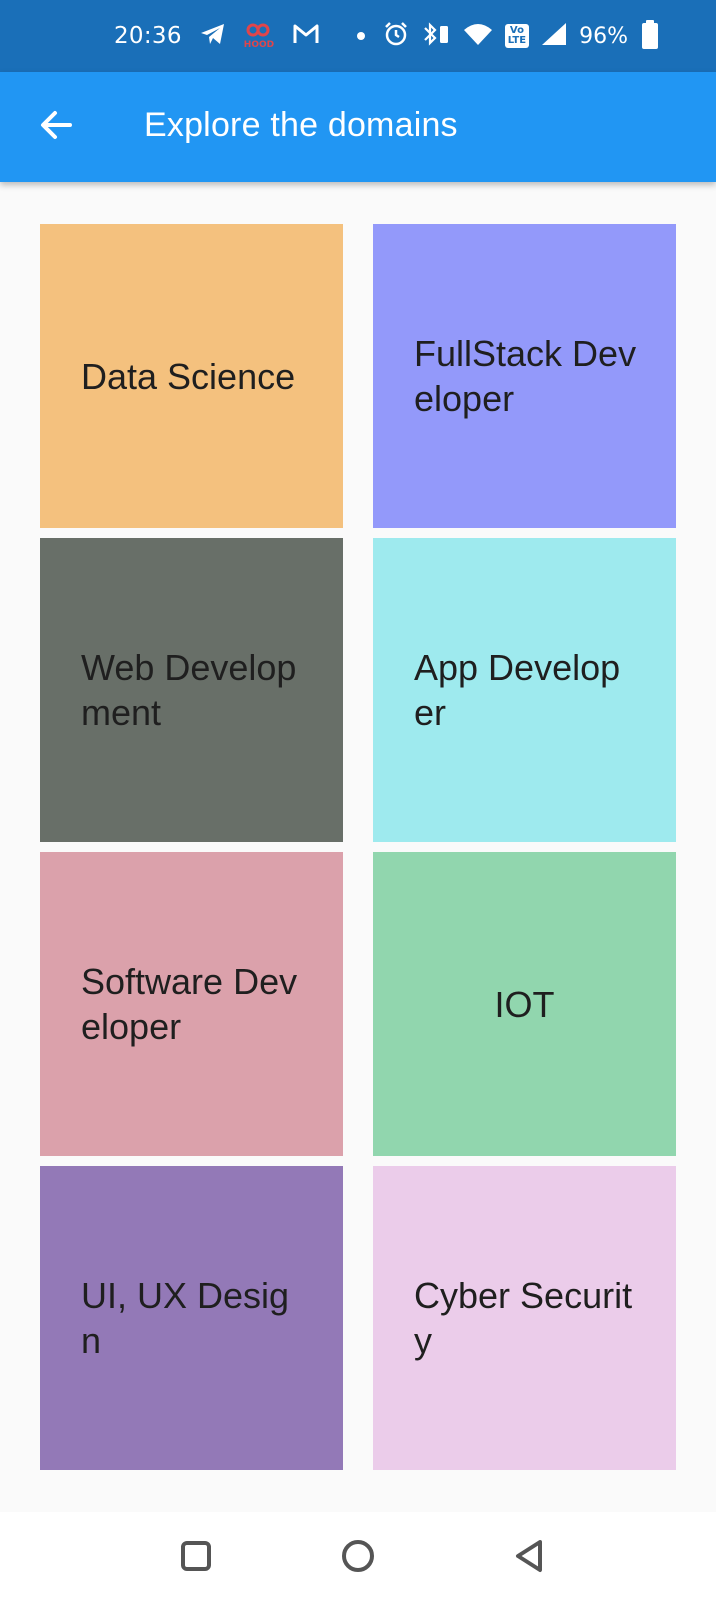 The image size is (716, 1600). I want to click on domain-label: Data Science, so click(188, 376).